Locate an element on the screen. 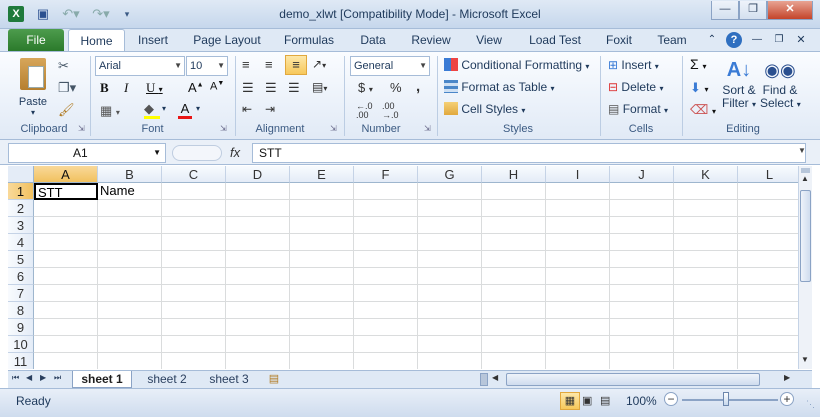 This screenshot has height=417, width=820. insert-function-icon: fx is located at coordinates (240, 153).